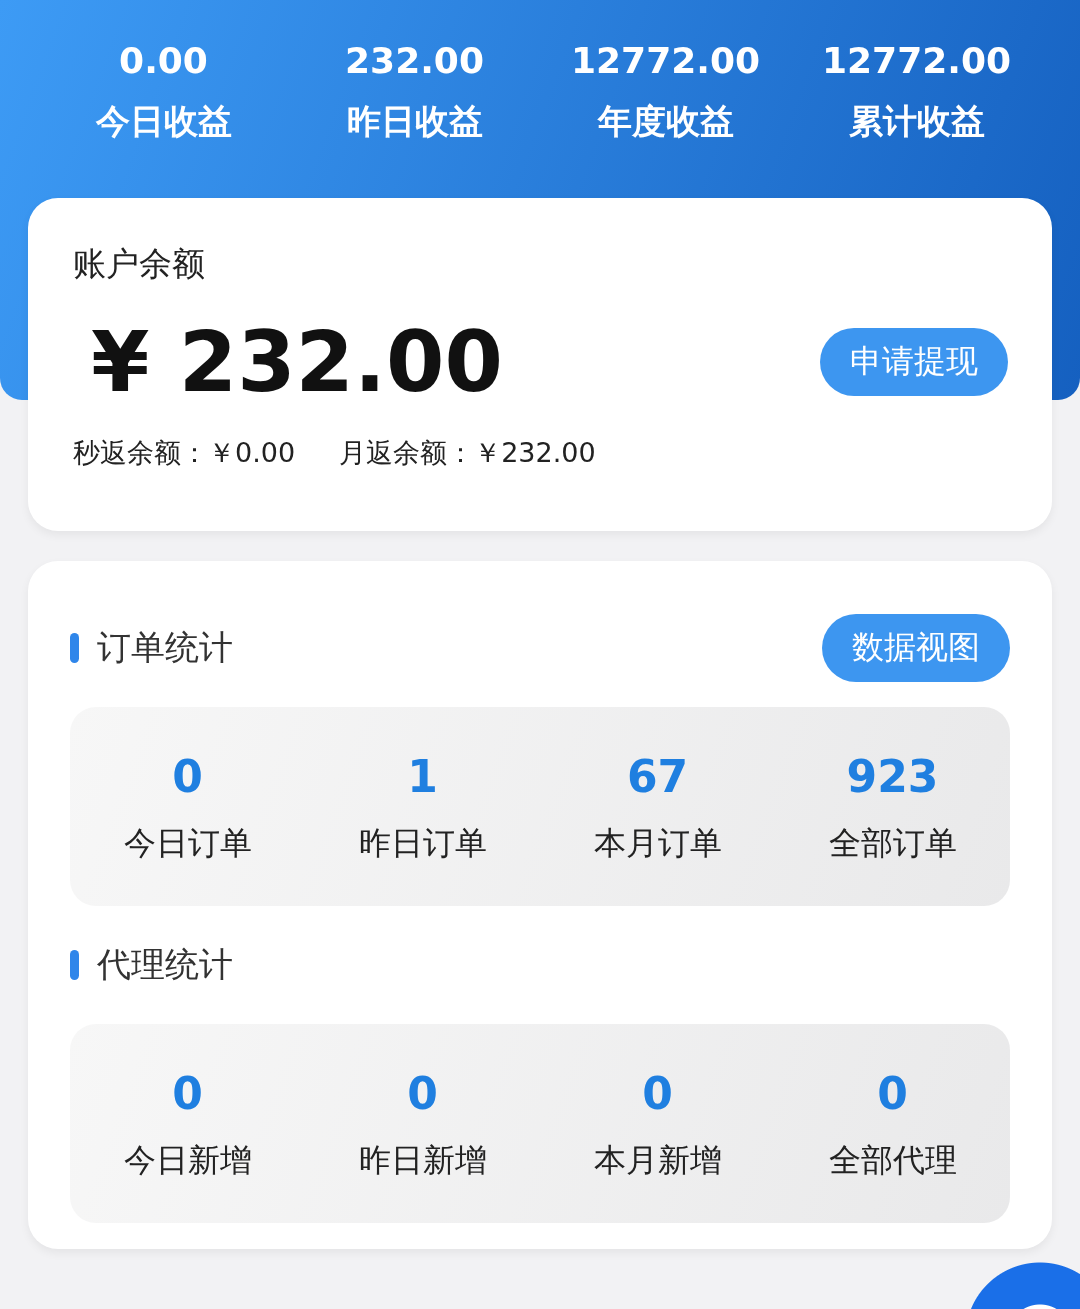 The width and height of the screenshot is (1080, 1309). What do you see at coordinates (296, 362) in the screenshot?
I see `balance-amount: ¥ 232.00` at bounding box center [296, 362].